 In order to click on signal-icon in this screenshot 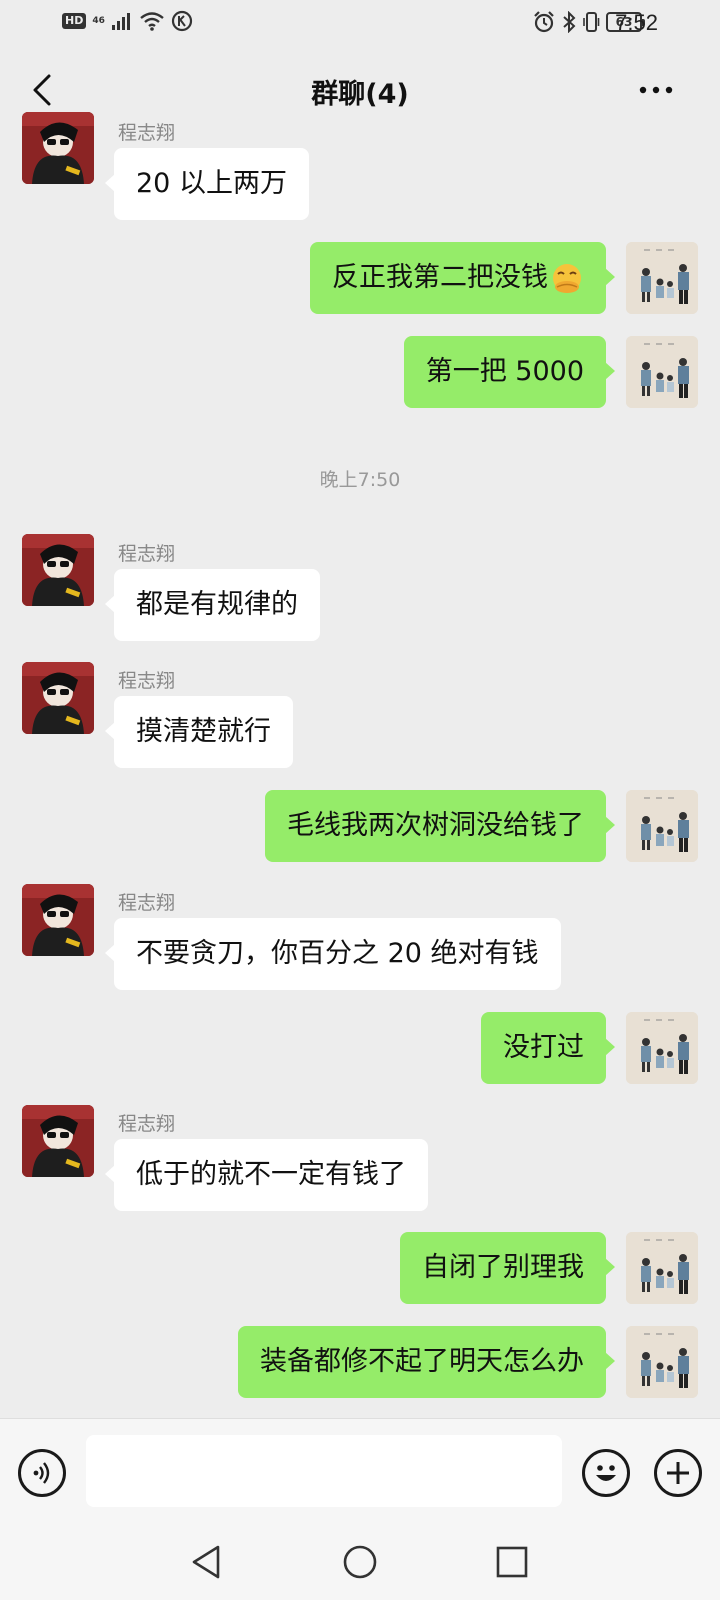, I will do `click(120, 21)`.